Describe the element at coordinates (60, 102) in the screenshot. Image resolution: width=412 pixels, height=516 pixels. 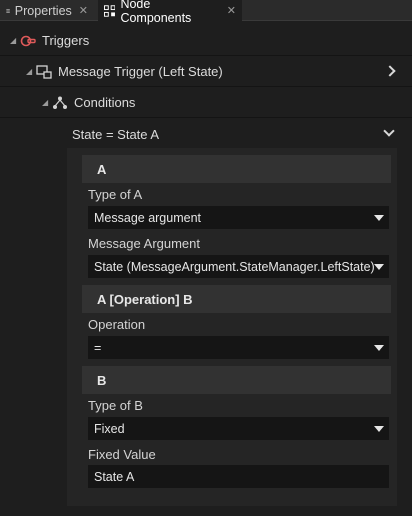
I see `conditions-icon` at that location.